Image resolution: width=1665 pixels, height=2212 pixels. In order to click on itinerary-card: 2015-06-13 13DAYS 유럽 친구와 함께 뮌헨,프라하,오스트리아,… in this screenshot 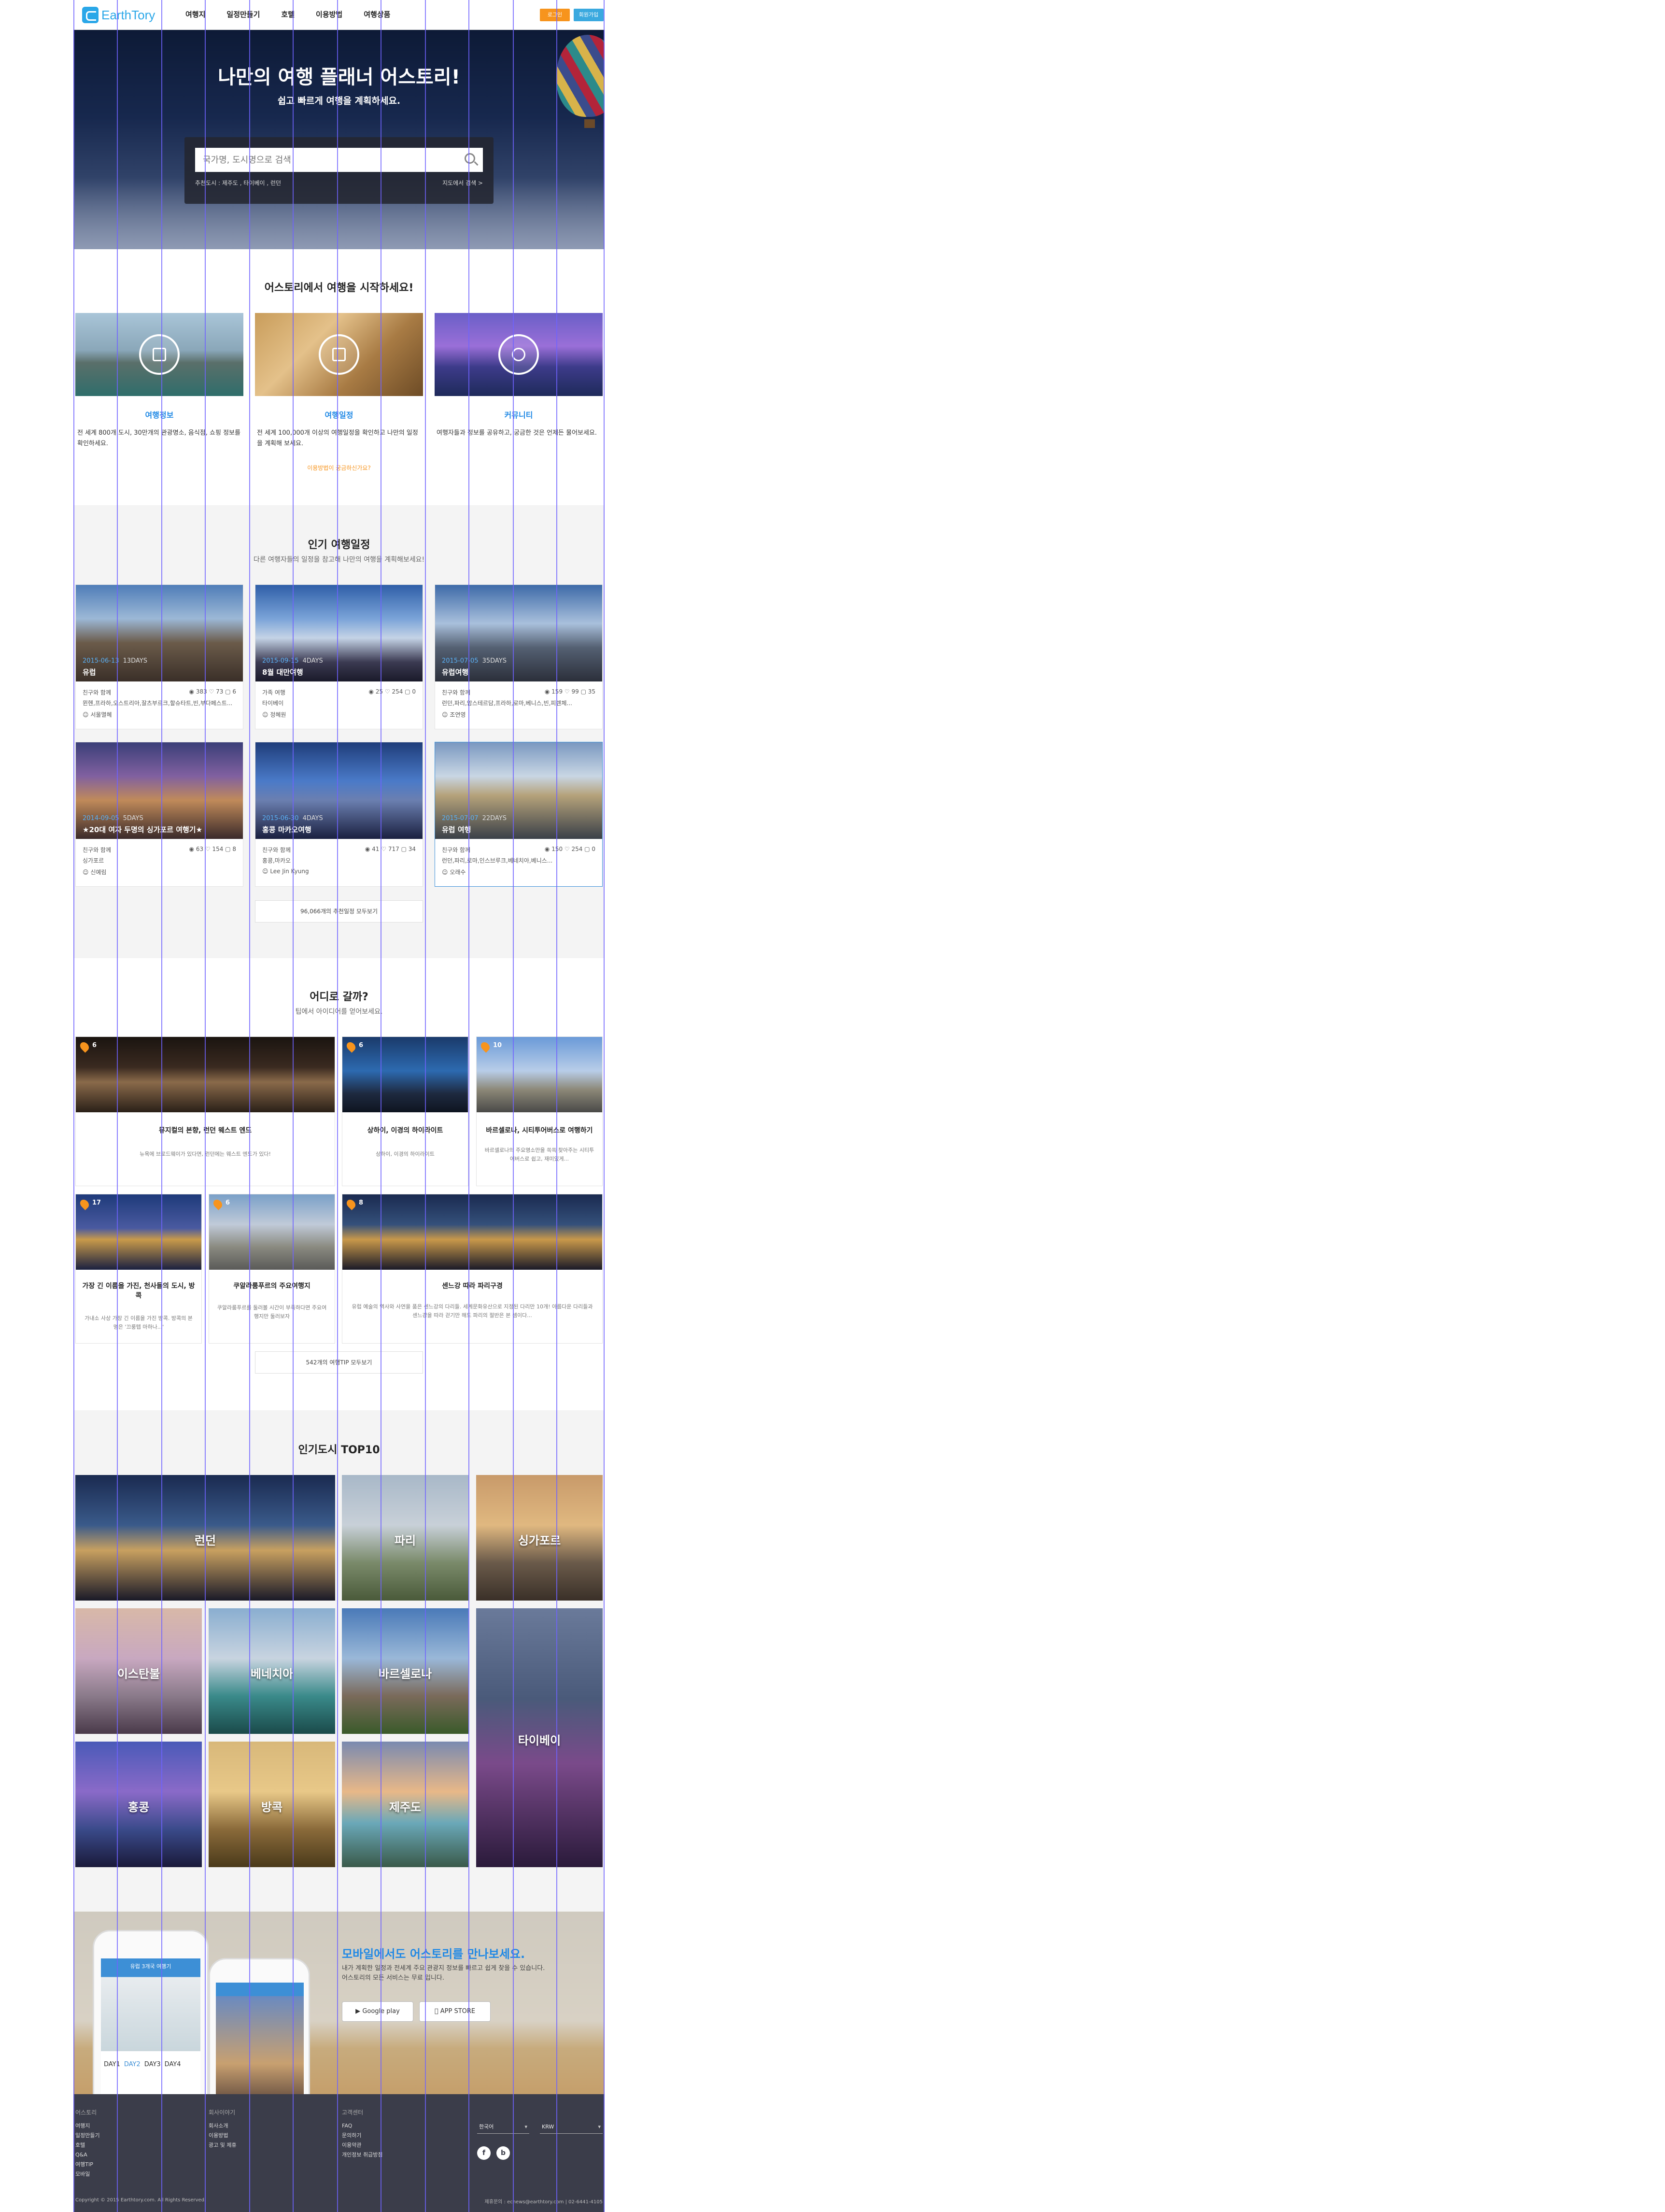, I will do `click(159, 657)`.